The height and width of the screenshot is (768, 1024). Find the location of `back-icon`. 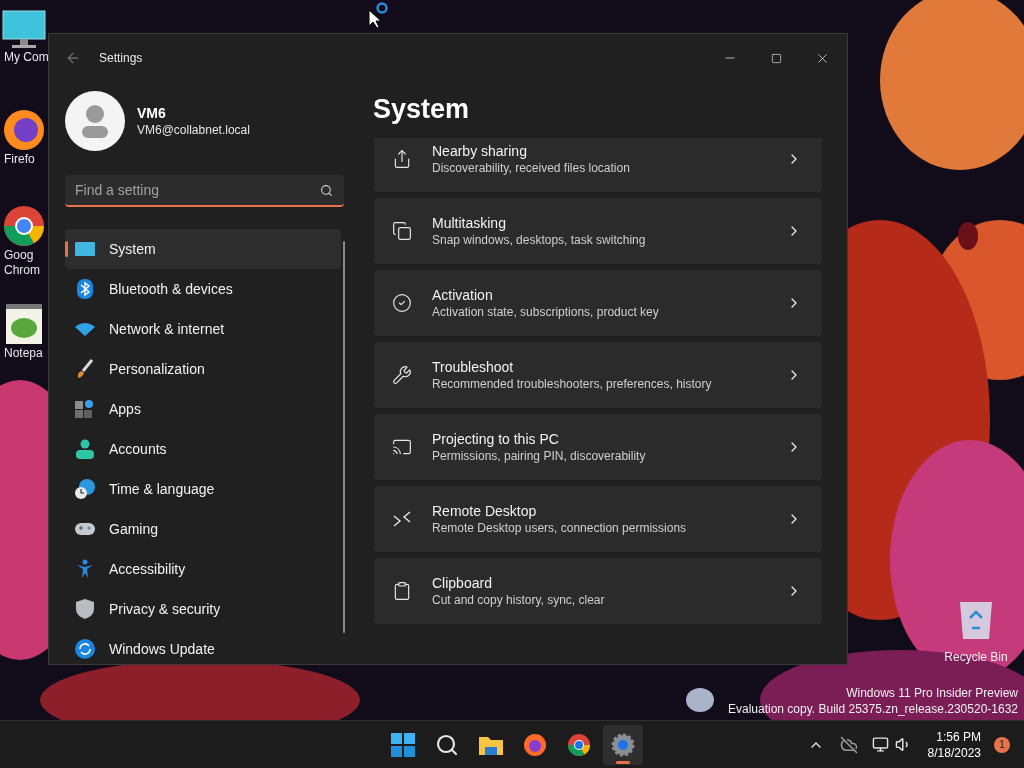

back-icon is located at coordinates (73, 58).